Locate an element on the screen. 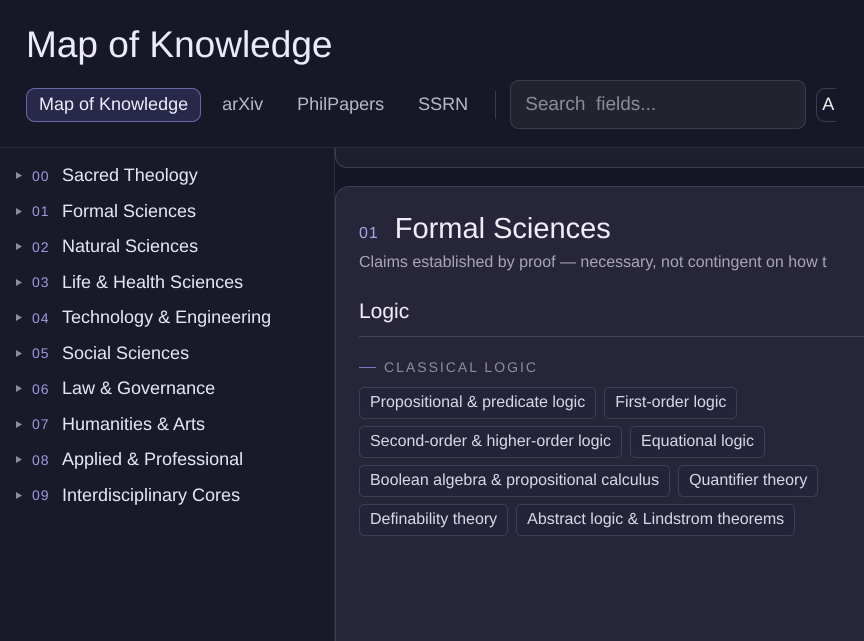 The height and width of the screenshot is (641, 864). page-title: Map of Knowledge is located at coordinates (180, 45).